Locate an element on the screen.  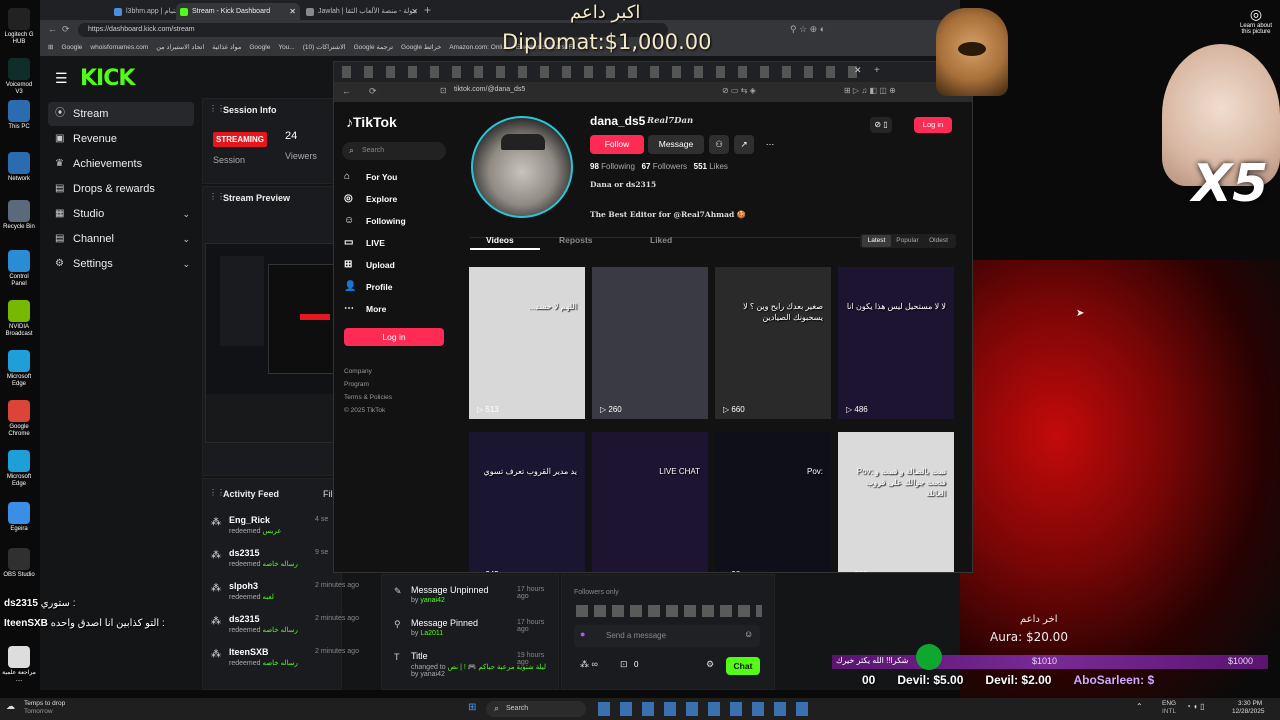
tiktok-nav-more: ⋯ More is located at coordinates (365, 309).